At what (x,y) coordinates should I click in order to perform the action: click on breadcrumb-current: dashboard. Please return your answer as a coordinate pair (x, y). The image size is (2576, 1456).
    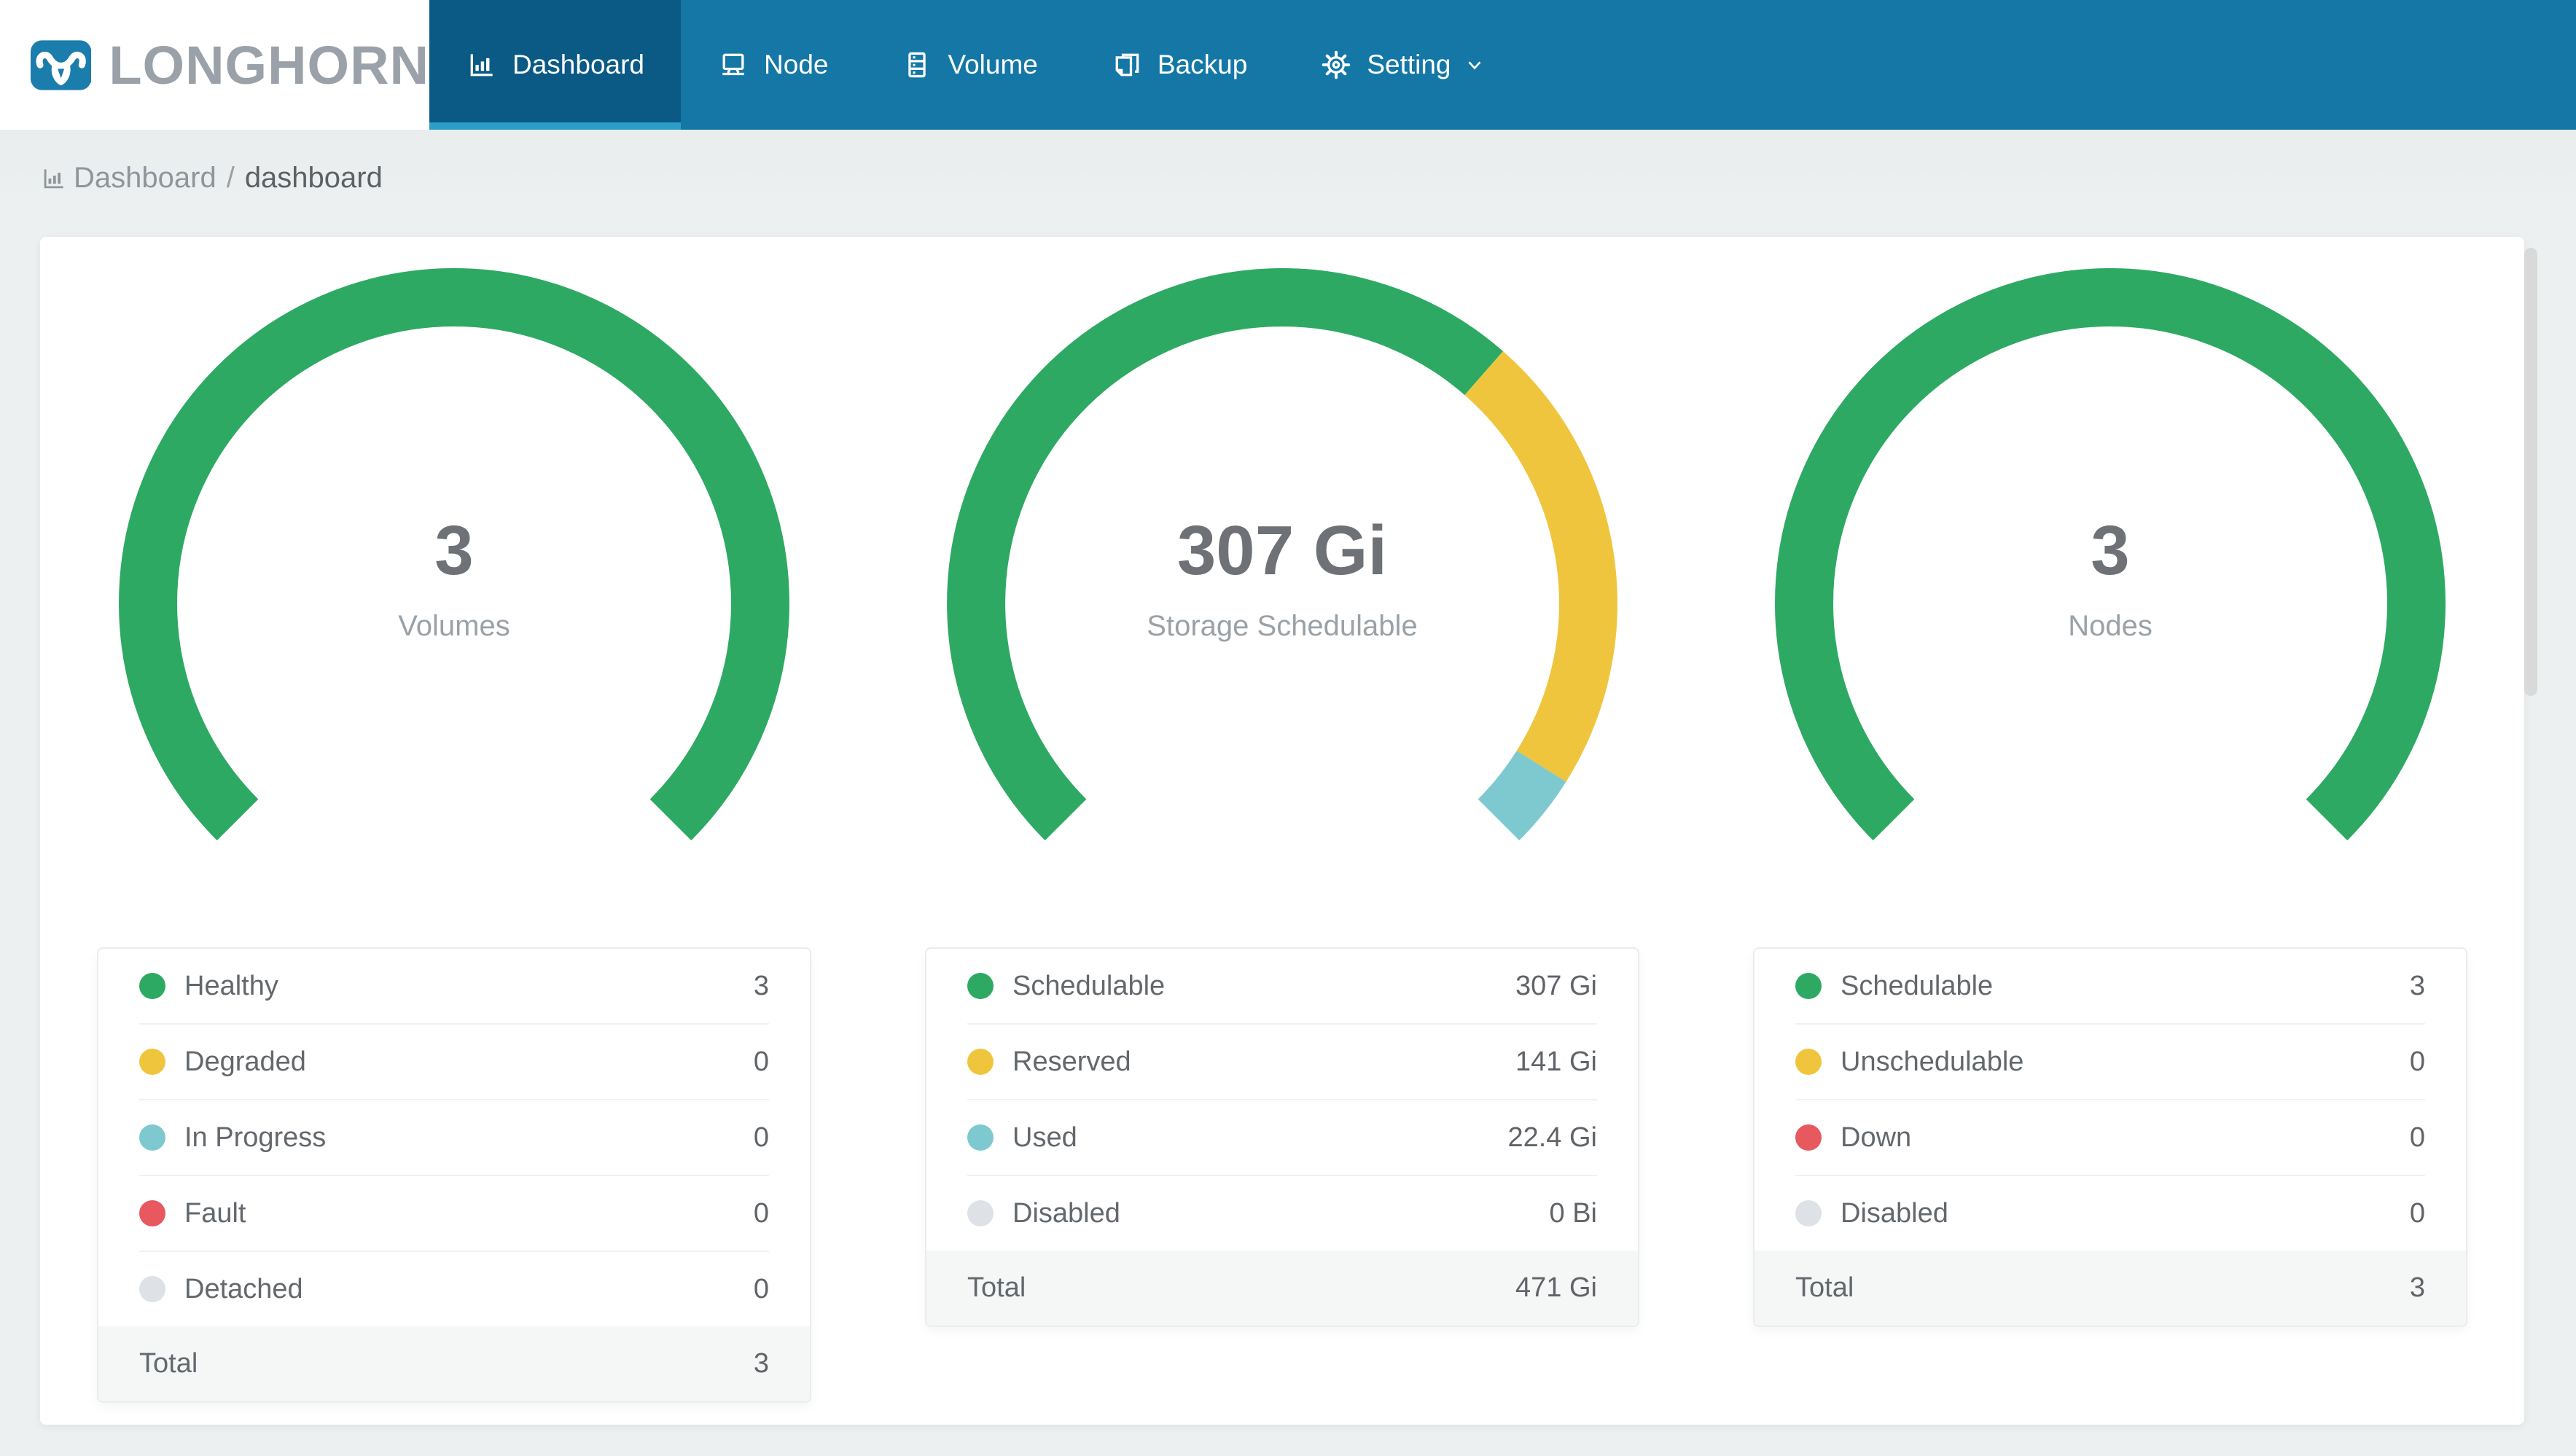
    Looking at the image, I should click on (313, 178).